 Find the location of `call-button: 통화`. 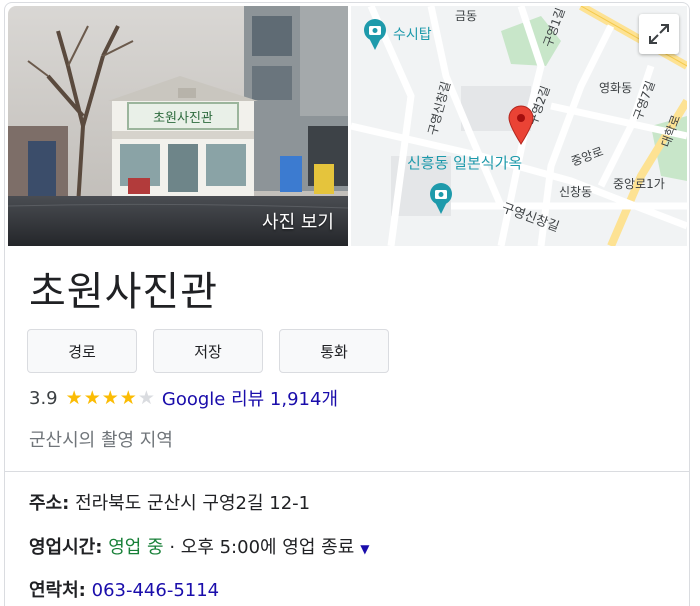

call-button: 통화 is located at coordinates (334, 351).